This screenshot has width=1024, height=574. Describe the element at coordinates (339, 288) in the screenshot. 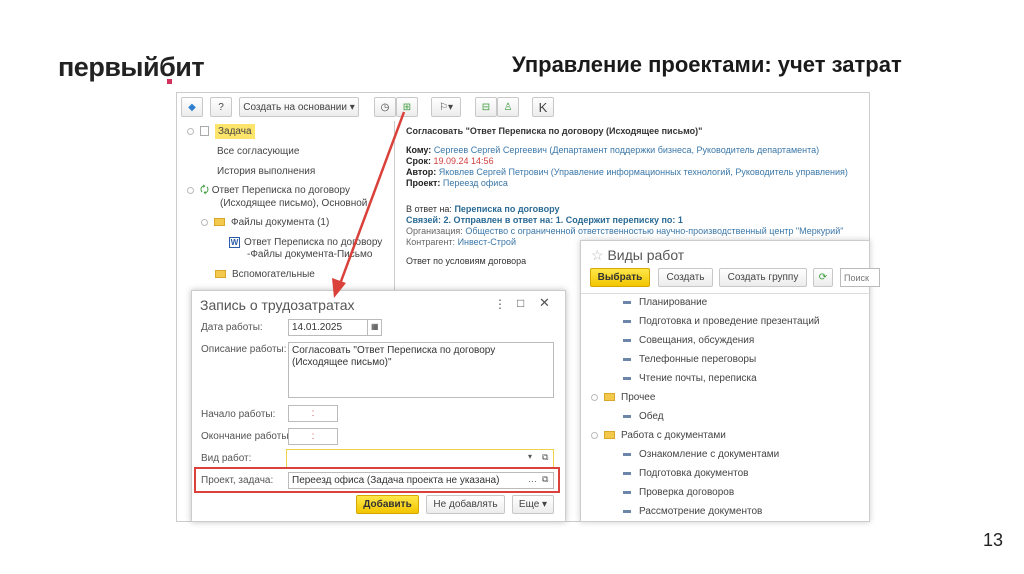

I see `arrow-head` at that location.